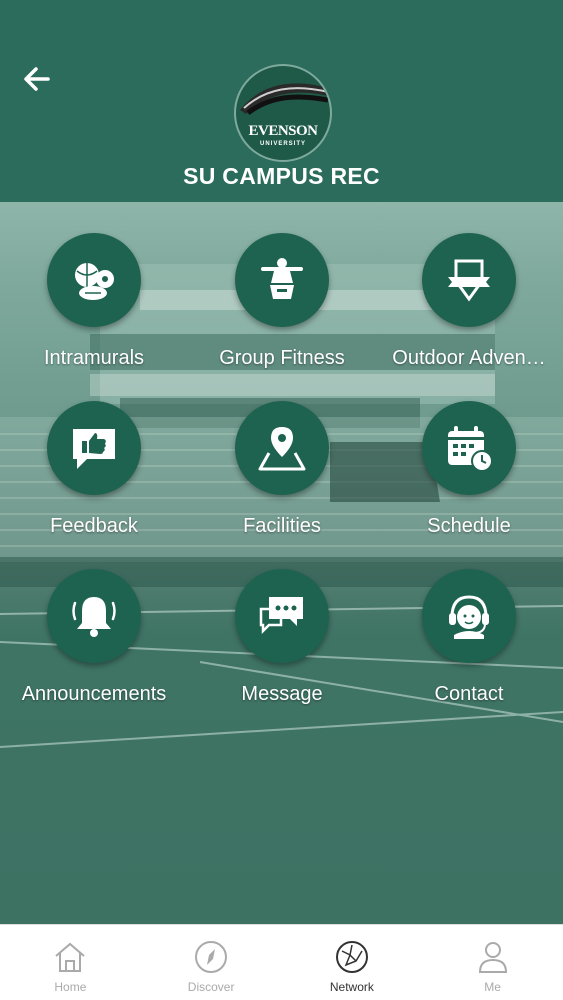  What do you see at coordinates (492, 987) in the screenshot?
I see `tab-label: Me` at bounding box center [492, 987].